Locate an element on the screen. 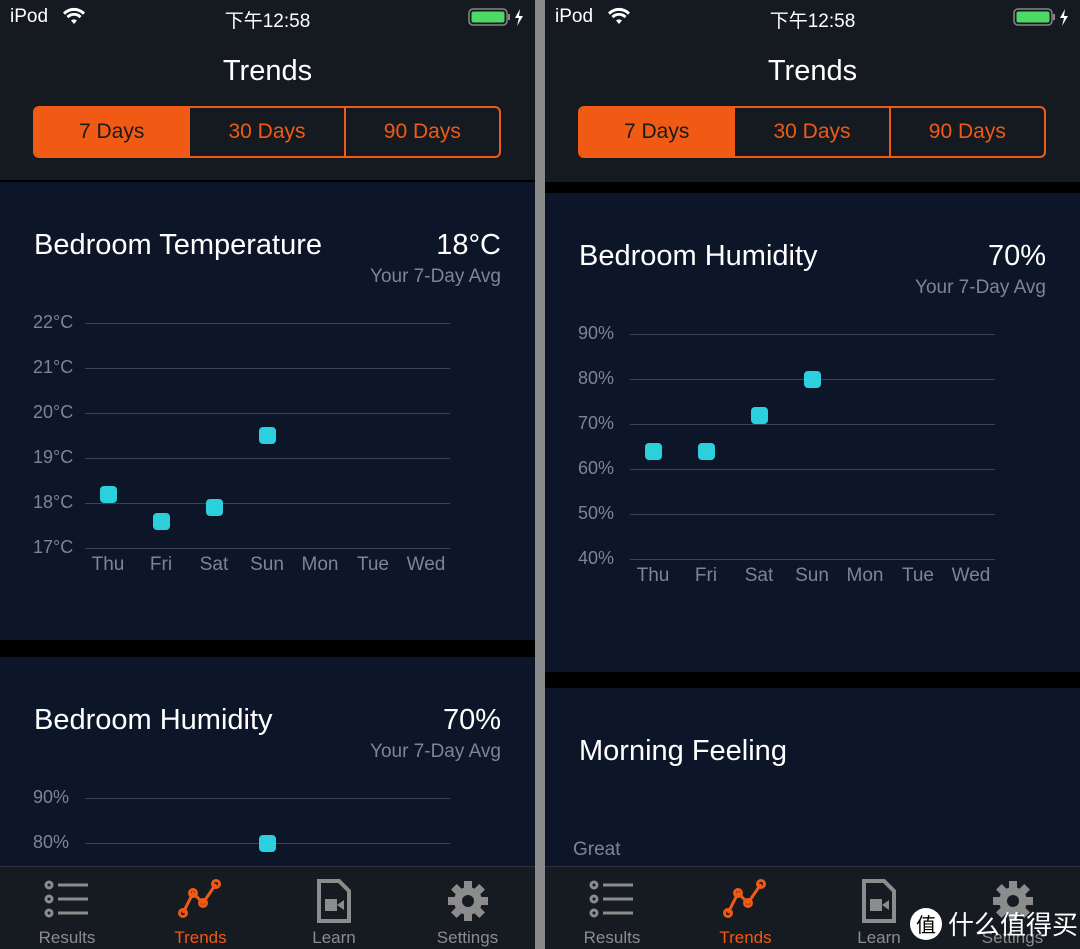 Image resolution: width=1080 pixels, height=949 pixels. y-tick-label: 60% is located at coordinates (596, 468).